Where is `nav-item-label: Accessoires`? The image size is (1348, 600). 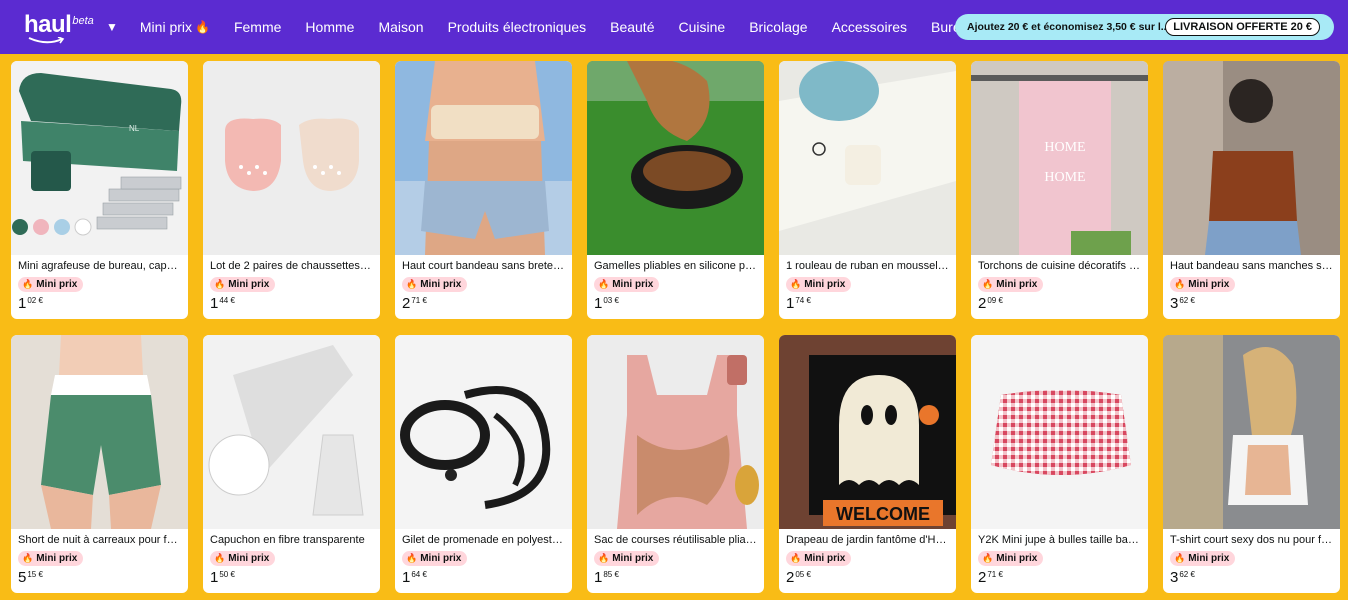 nav-item-label: Accessoires is located at coordinates (869, 27).